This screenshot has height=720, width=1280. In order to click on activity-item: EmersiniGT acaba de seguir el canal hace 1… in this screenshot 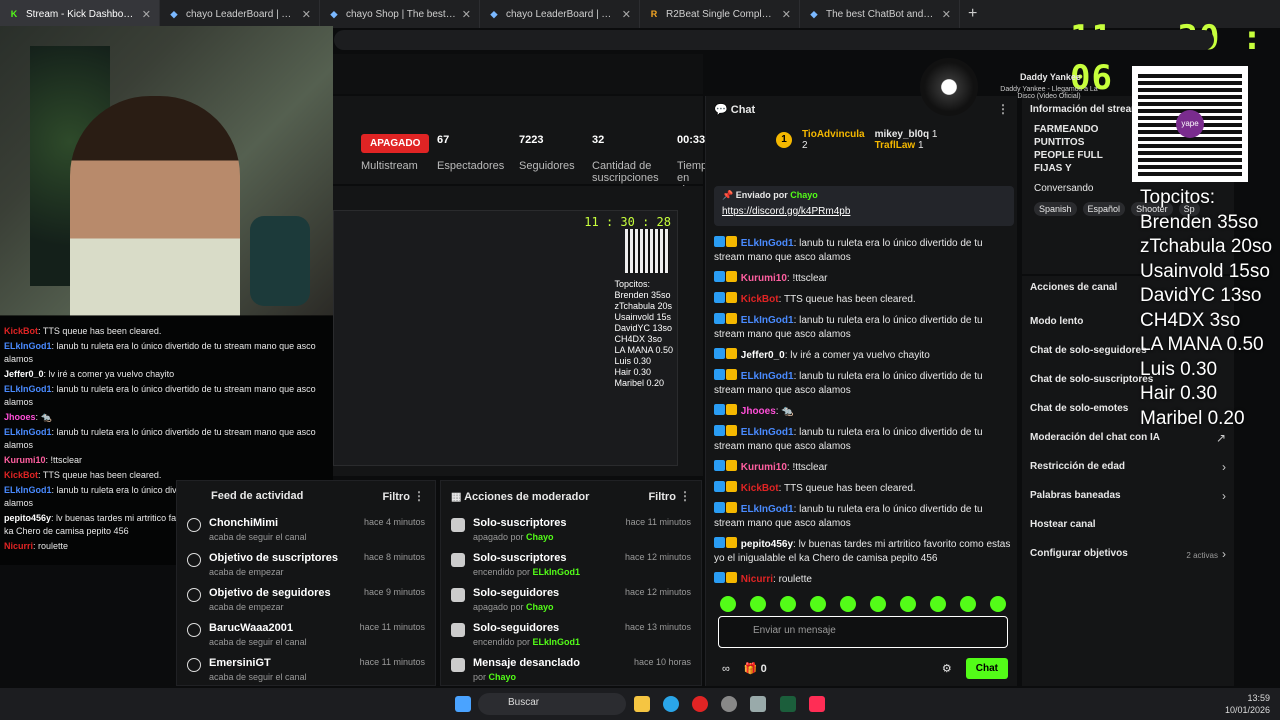, I will do `click(306, 668)`.